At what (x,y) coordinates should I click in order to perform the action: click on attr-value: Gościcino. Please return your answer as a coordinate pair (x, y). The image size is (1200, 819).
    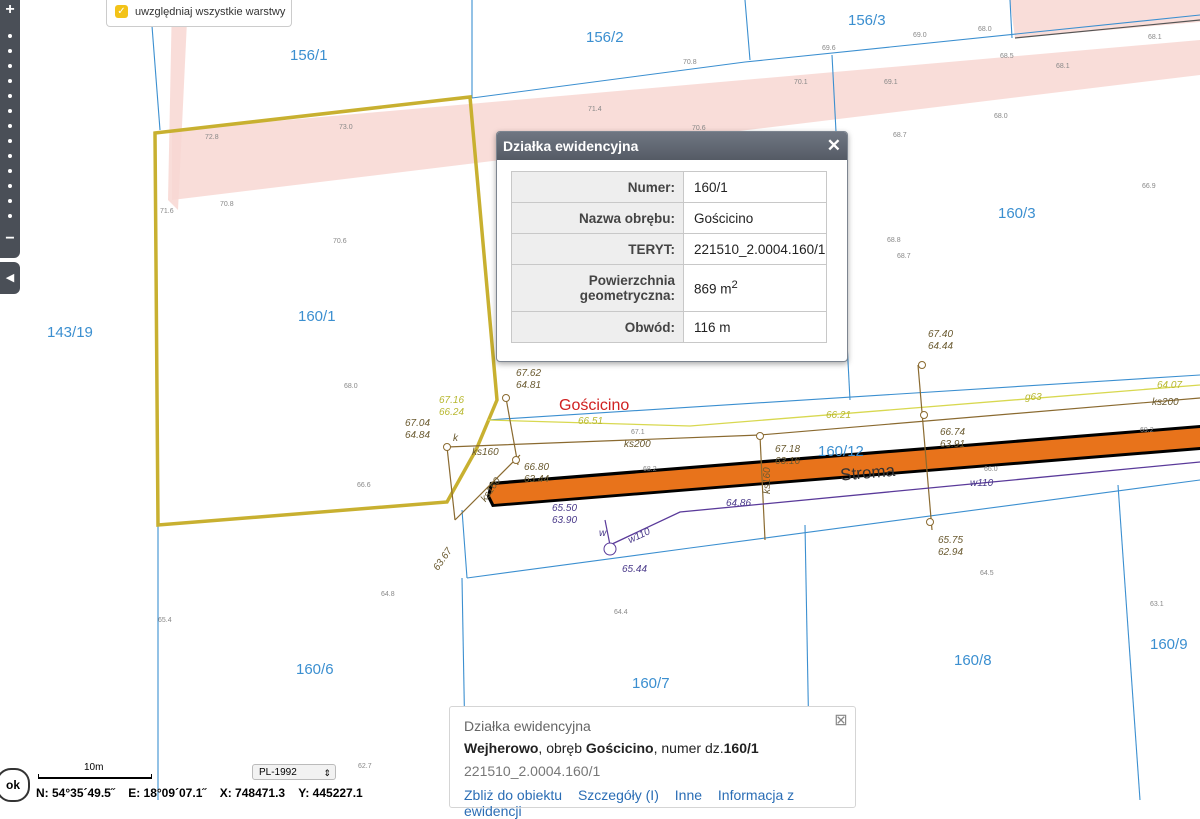
    Looking at the image, I should click on (755, 218).